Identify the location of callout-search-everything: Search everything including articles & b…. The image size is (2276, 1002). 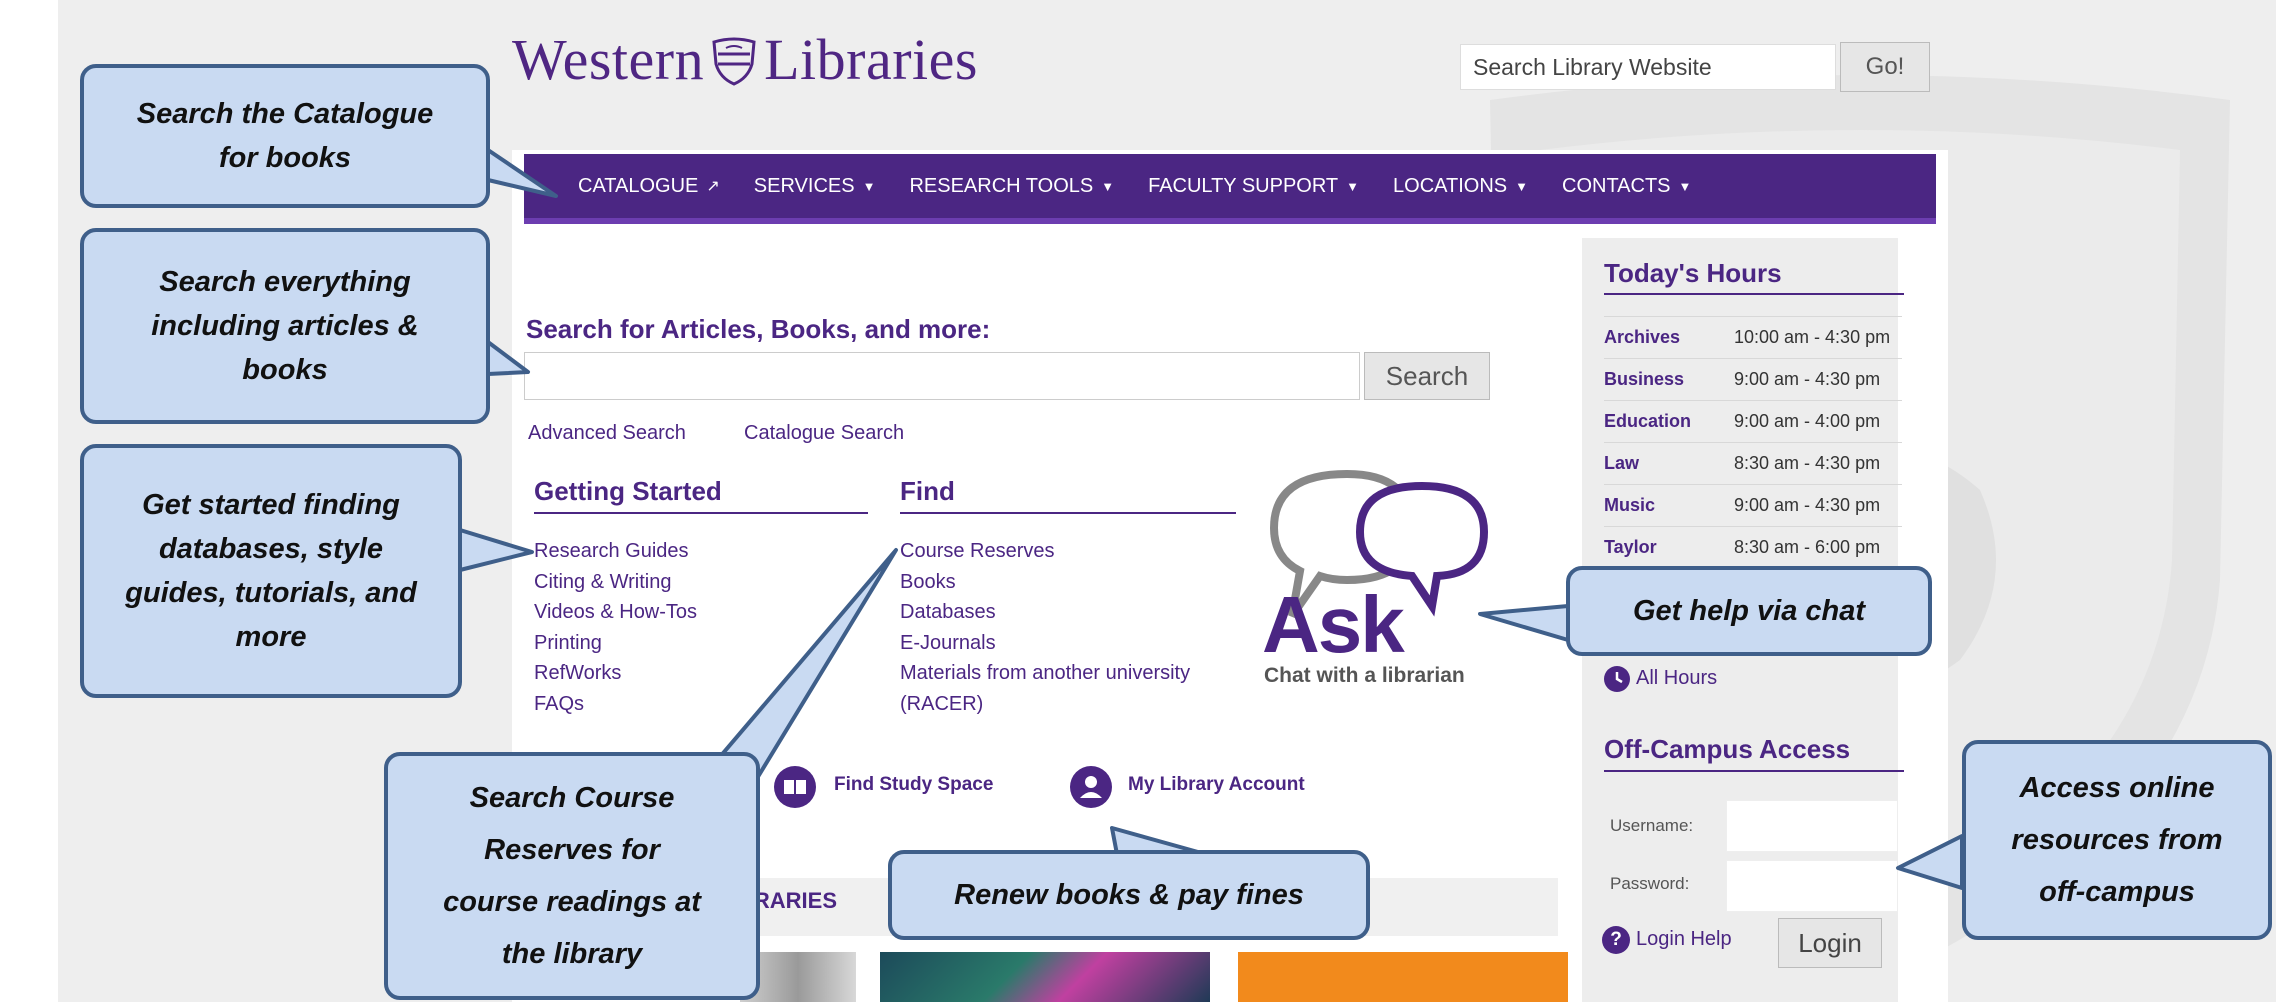
(285, 326).